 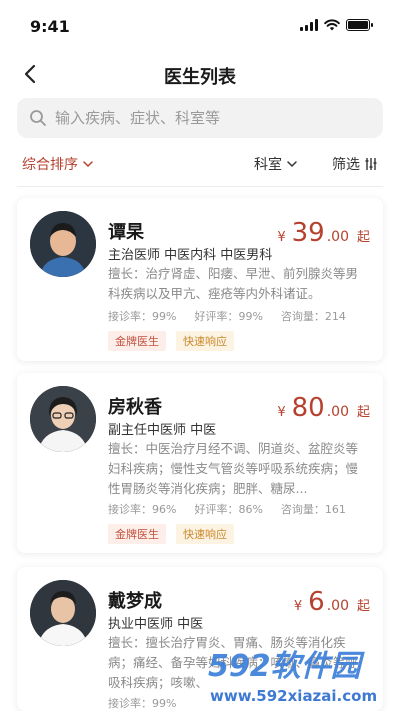 I want to click on price: ¥ 39 .00 起, so click(x=323, y=233).